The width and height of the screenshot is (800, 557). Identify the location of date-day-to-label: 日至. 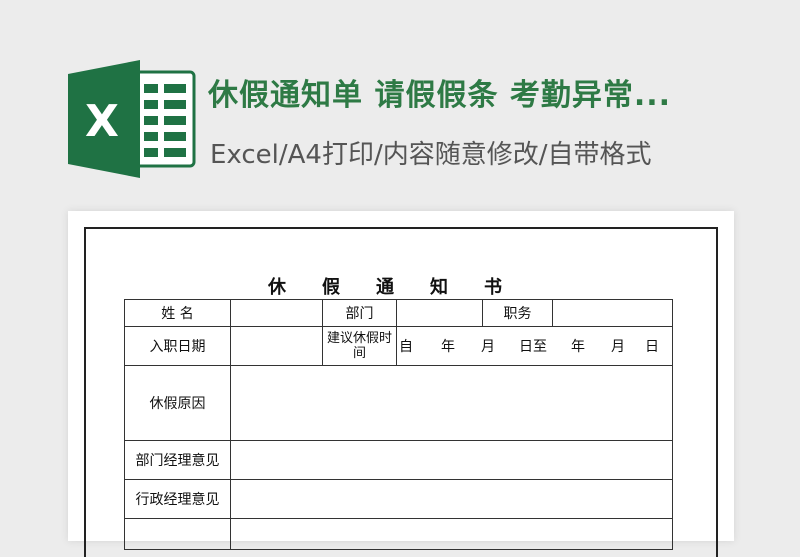
(533, 347).